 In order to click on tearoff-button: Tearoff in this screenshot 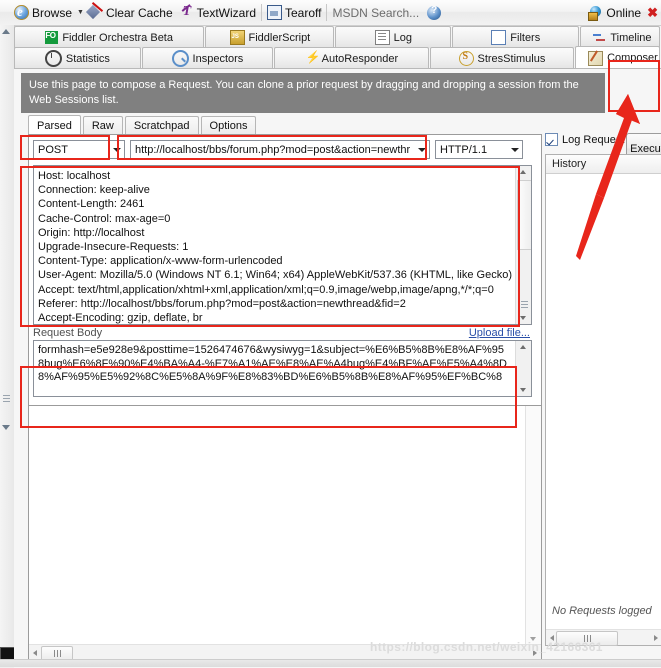, I will do `click(303, 13)`.